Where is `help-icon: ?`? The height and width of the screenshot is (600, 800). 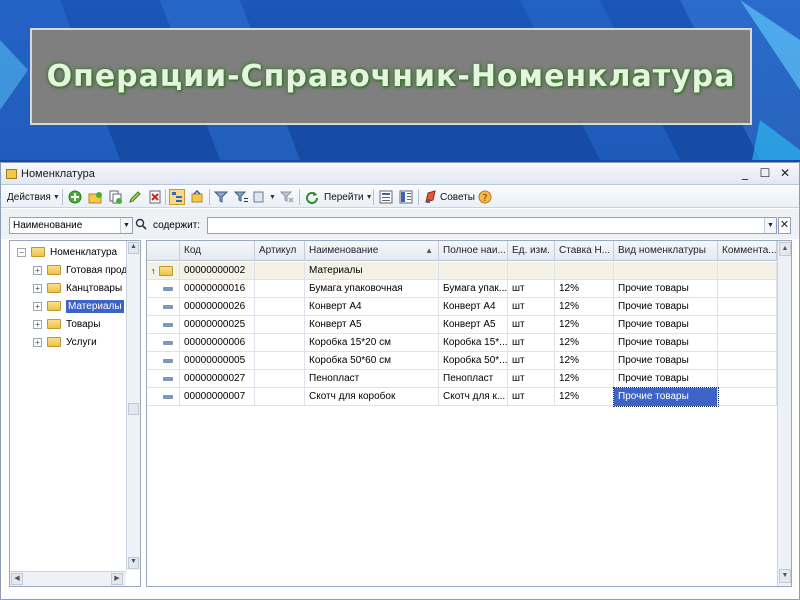
help-icon: ? is located at coordinates (485, 197).